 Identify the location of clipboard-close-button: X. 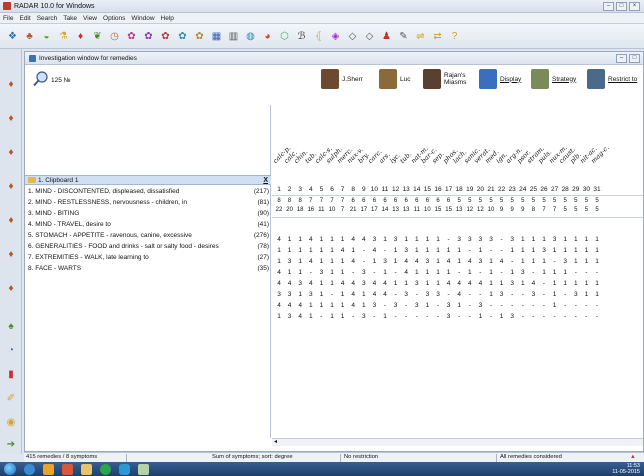
(265, 180).